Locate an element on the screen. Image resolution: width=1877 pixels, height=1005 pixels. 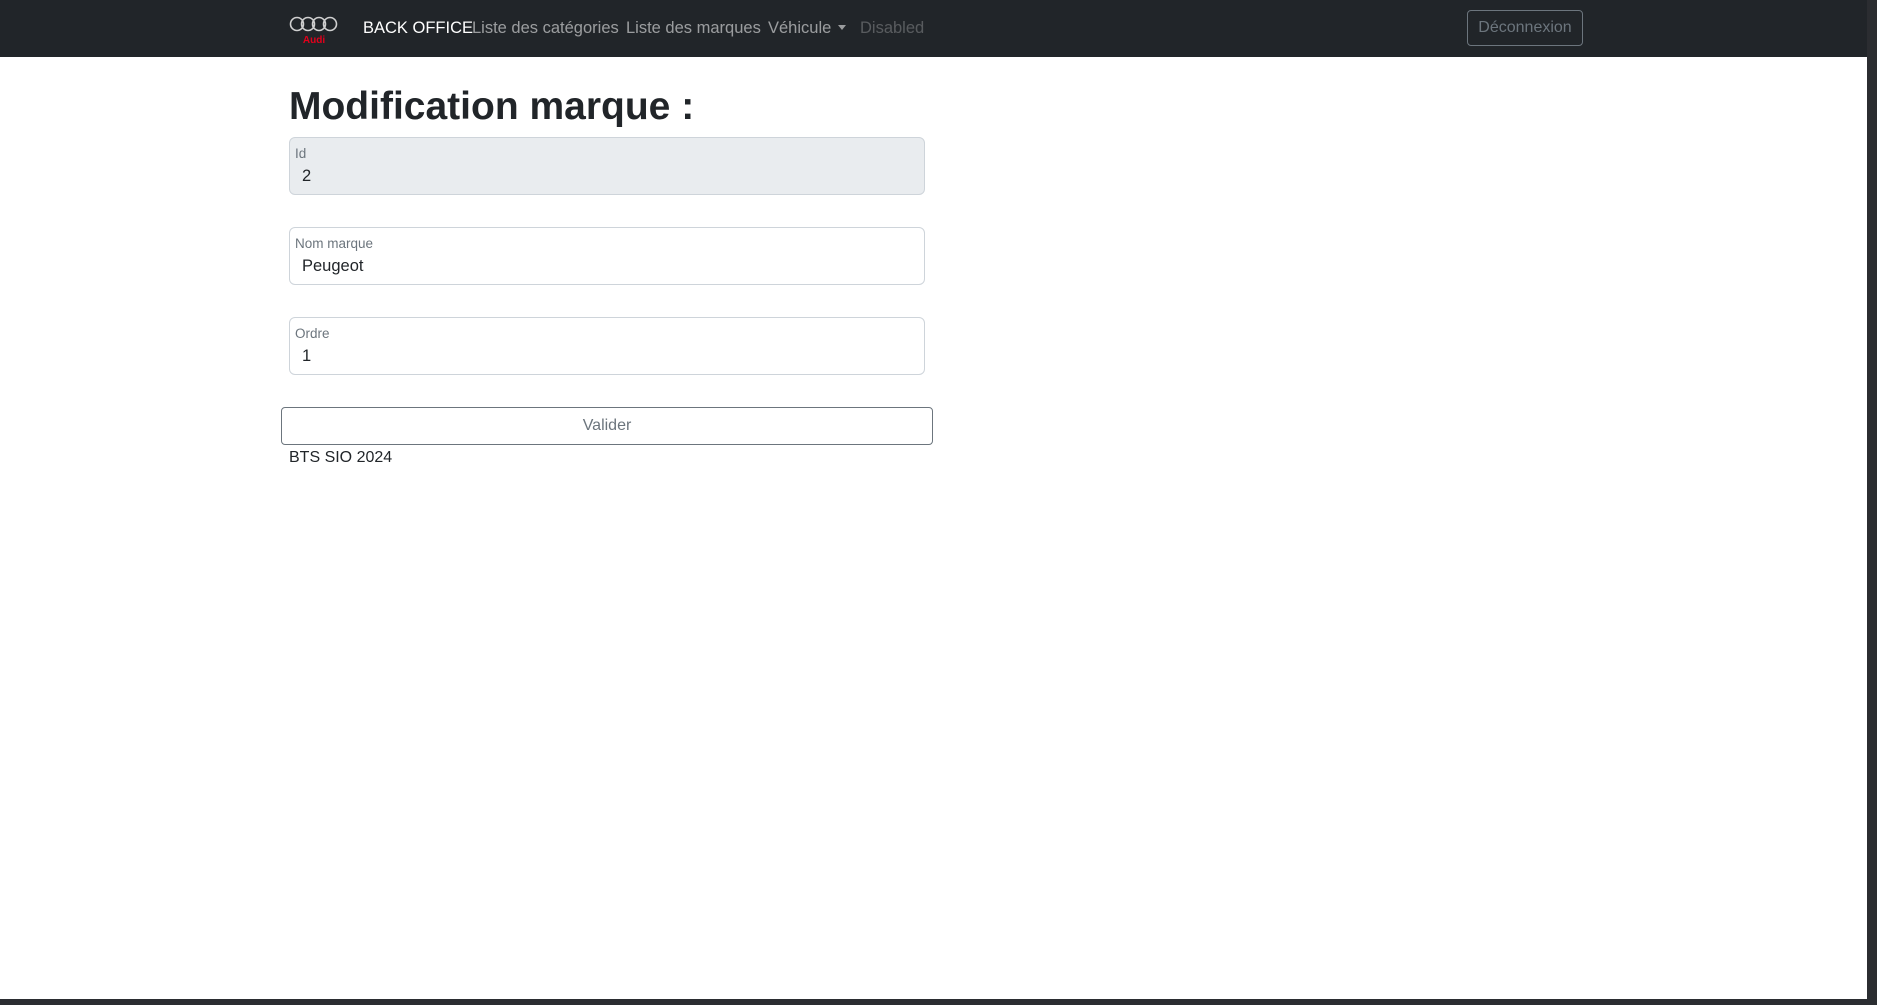
window-frame-bottom is located at coordinates (938, 1002).